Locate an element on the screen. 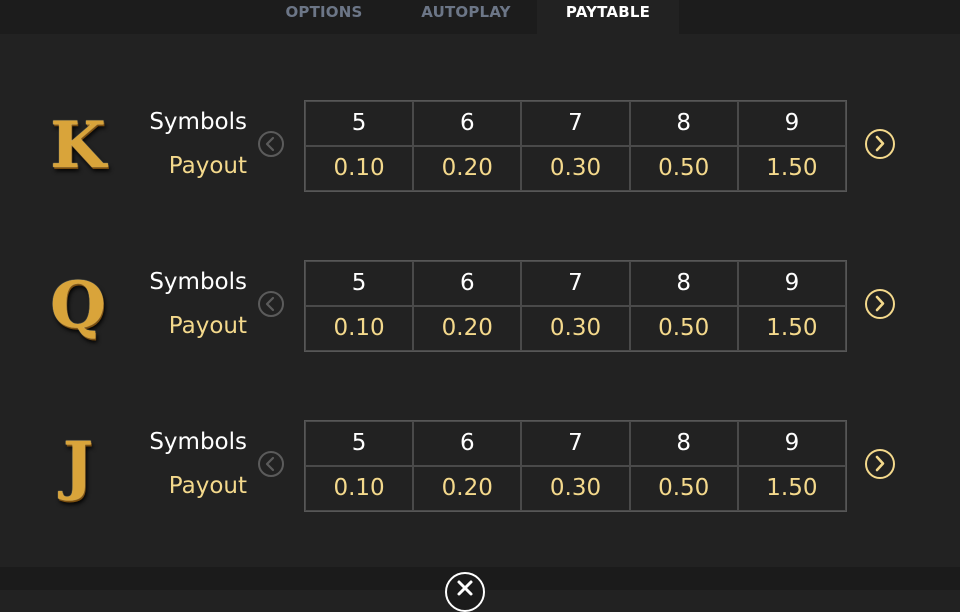  close-button is located at coordinates (465, 592).